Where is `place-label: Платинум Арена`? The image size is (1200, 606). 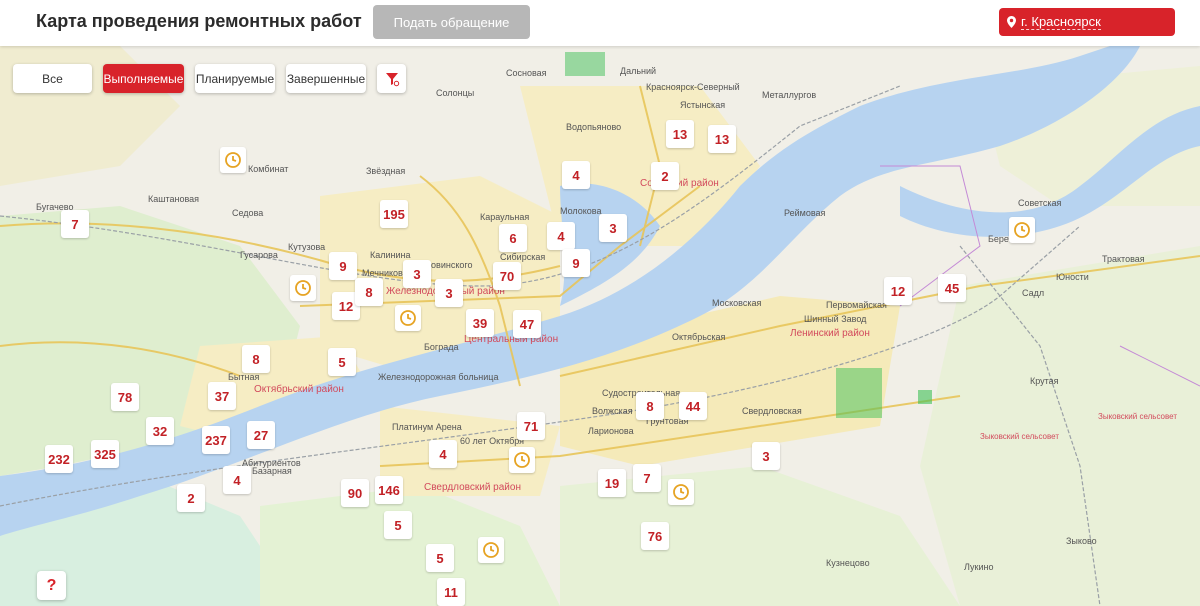
place-label: Платинум Арена is located at coordinates (427, 427).